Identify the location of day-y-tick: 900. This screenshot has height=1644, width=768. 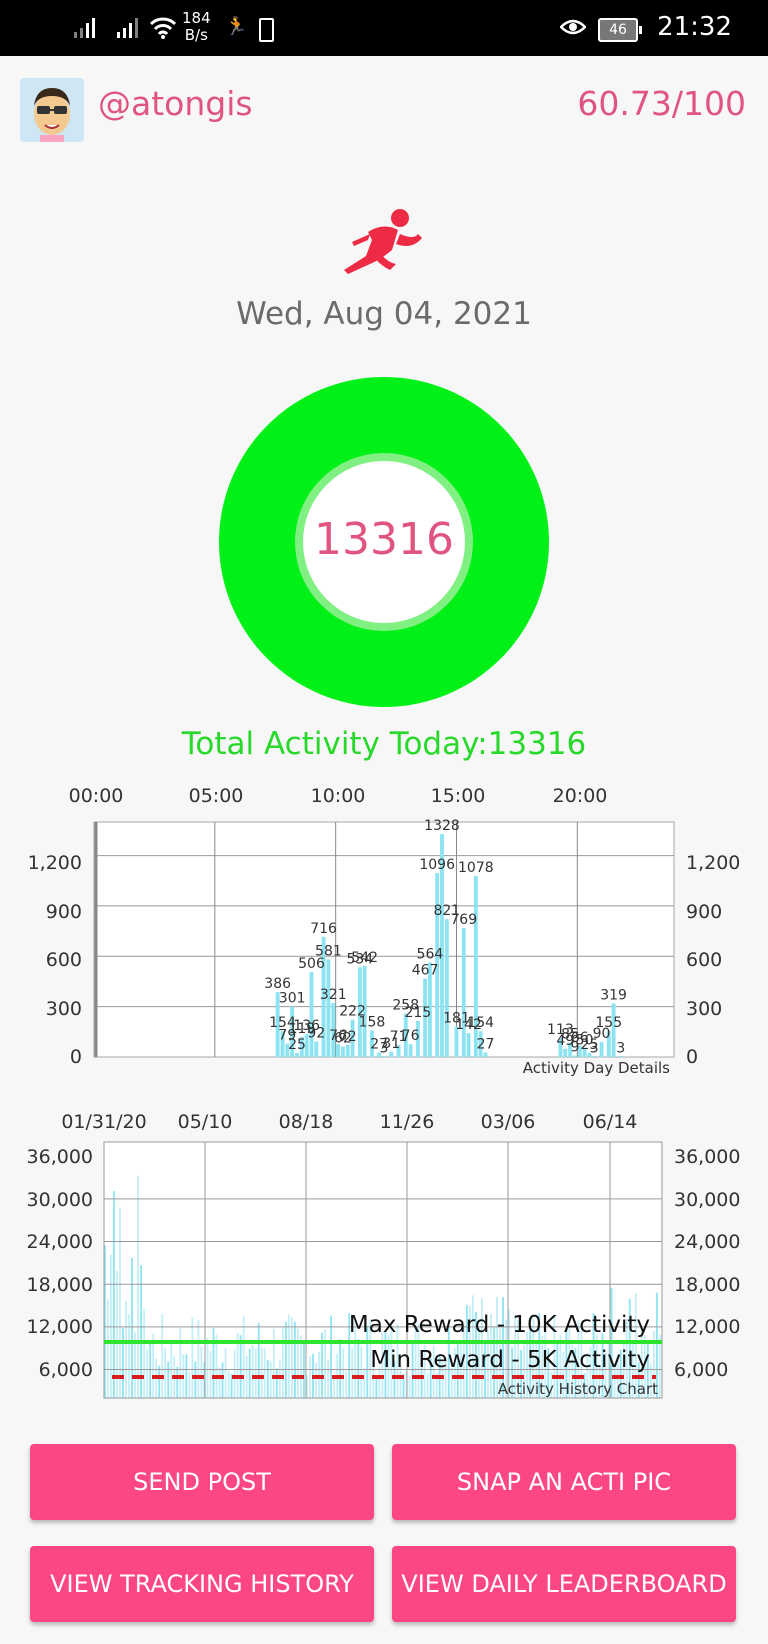
(64, 912).